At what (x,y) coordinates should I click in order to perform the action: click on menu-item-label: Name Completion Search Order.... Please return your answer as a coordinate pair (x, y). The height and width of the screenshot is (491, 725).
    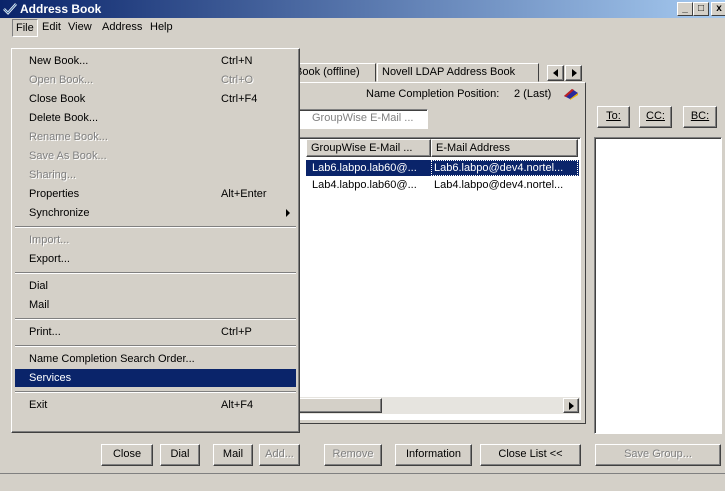
    Looking at the image, I should click on (112, 359).